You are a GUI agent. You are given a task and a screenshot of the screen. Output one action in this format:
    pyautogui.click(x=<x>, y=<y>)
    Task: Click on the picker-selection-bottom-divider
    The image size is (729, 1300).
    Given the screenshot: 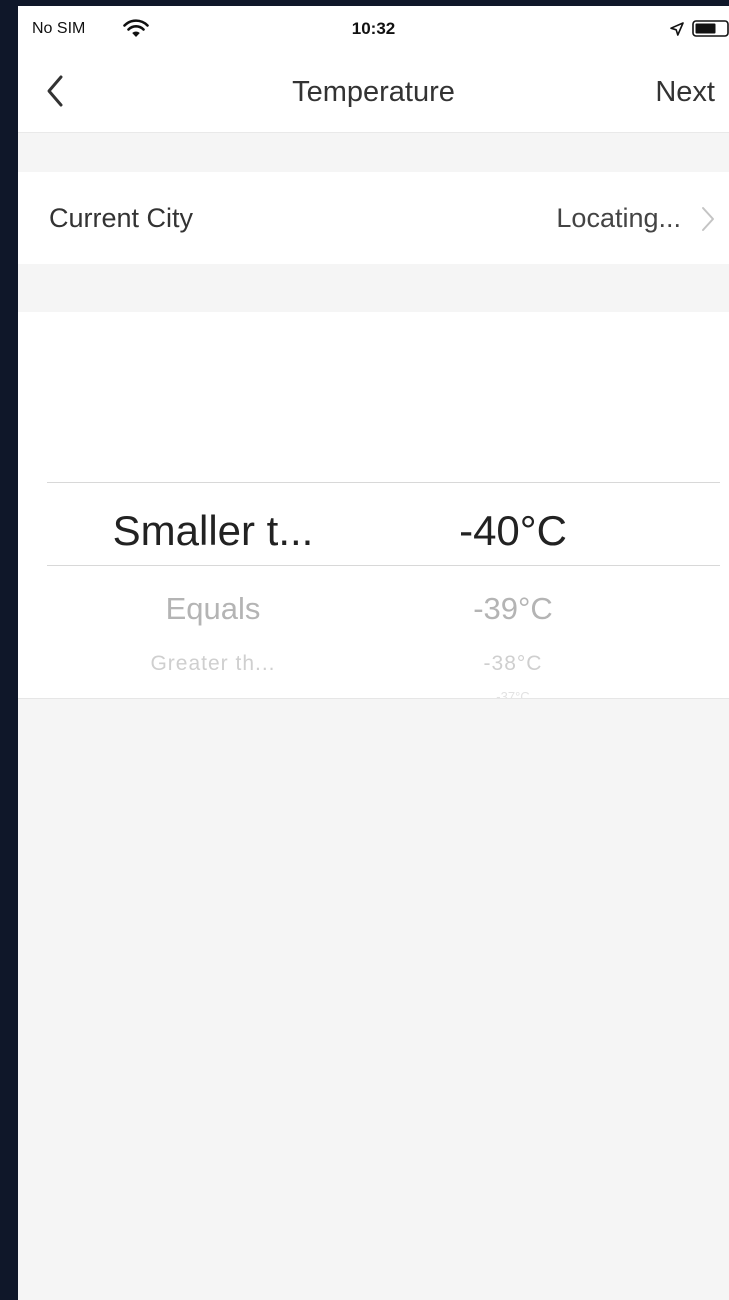 What is the action you would take?
    pyautogui.click(x=383, y=565)
    